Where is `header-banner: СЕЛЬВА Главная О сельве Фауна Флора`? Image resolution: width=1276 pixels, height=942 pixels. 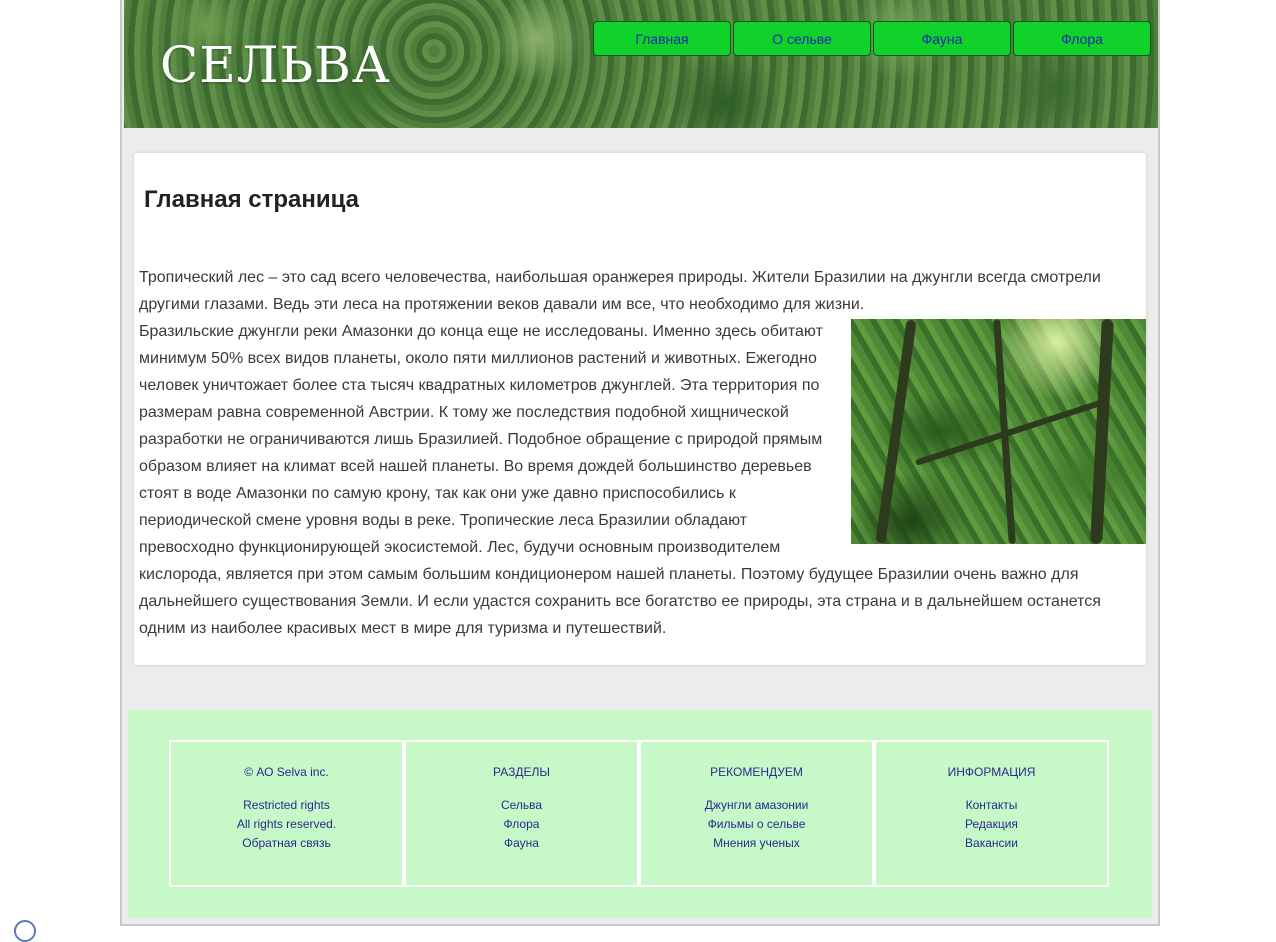
header-banner: СЕЛЬВА Главная О сельве Фауна Флора is located at coordinates (641, 64).